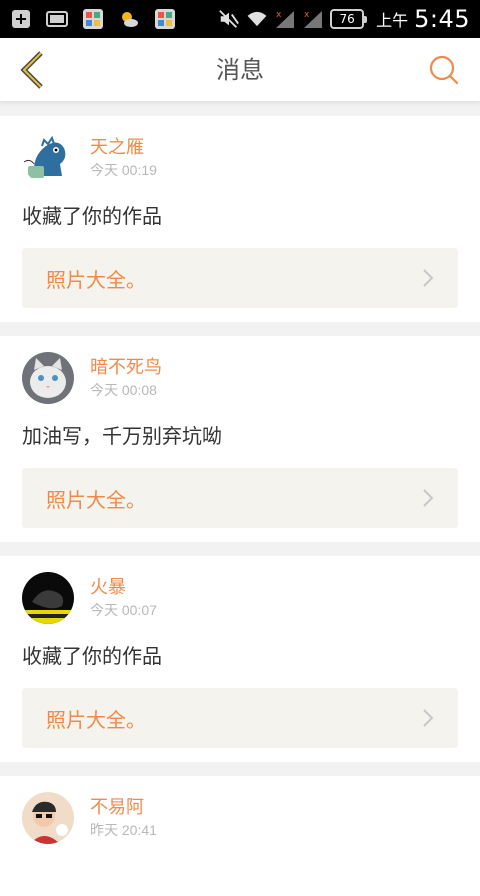  I want to click on weather-notification-icon, so click(129, 19).